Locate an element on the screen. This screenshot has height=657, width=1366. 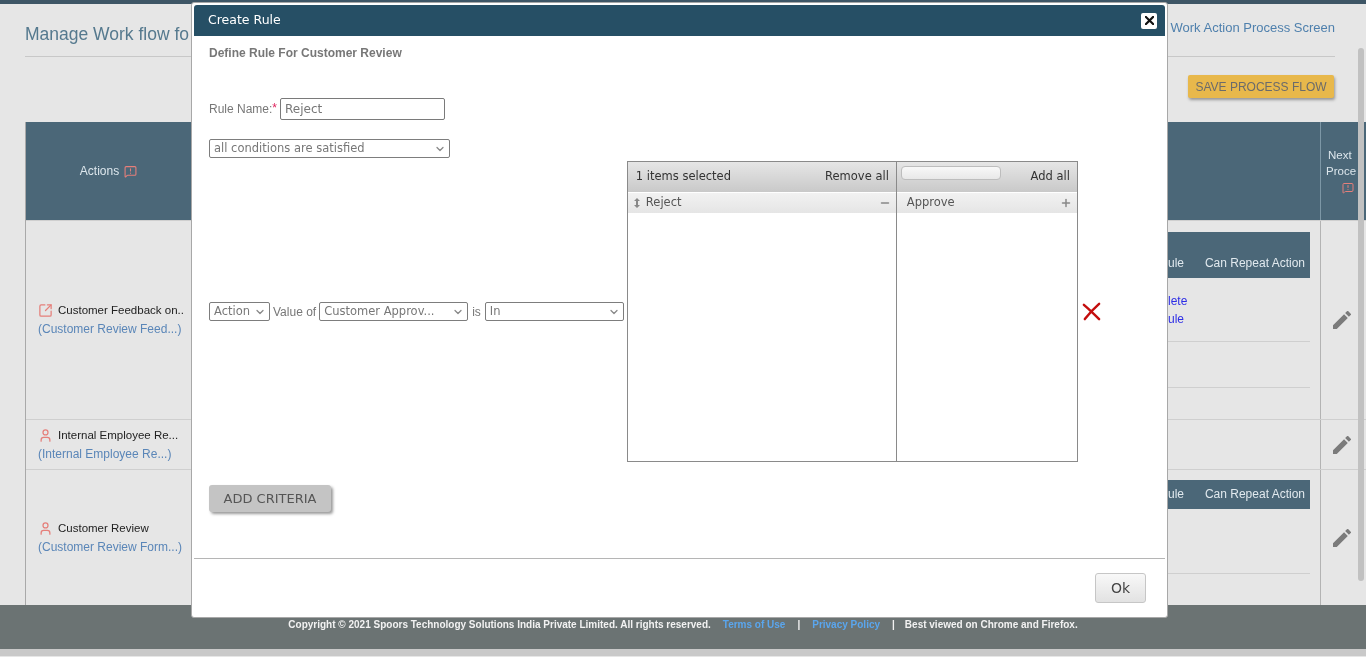
value-of-label: Value of is located at coordinates (295, 312).